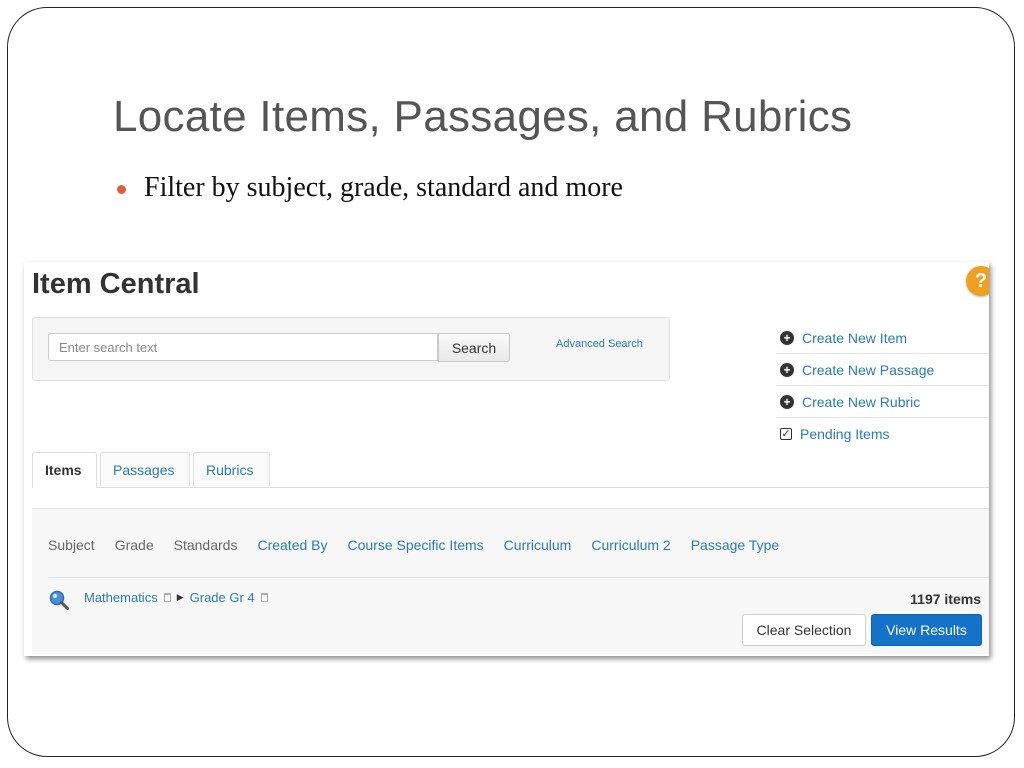  I want to click on create-new-item-link: + Create New Item, so click(882, 338).